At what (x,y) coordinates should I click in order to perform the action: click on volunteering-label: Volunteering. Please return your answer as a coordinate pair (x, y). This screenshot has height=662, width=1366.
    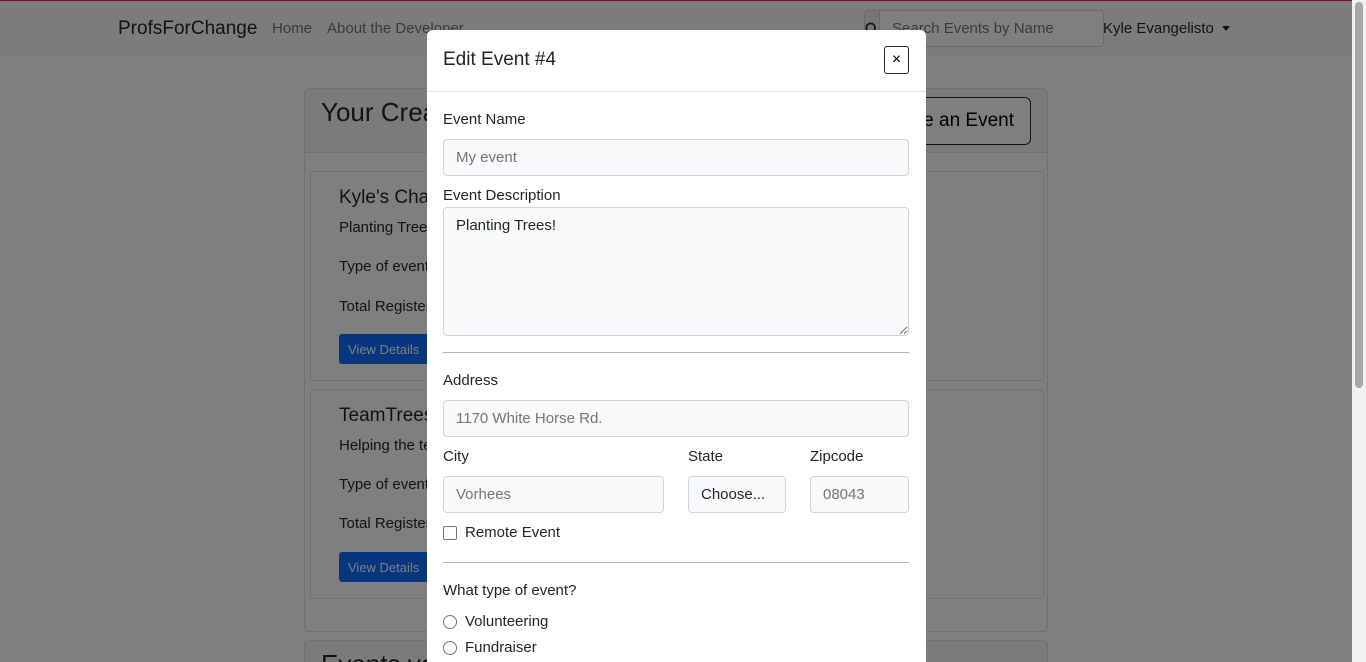
    Looking at the image, I should click on (507, 621).